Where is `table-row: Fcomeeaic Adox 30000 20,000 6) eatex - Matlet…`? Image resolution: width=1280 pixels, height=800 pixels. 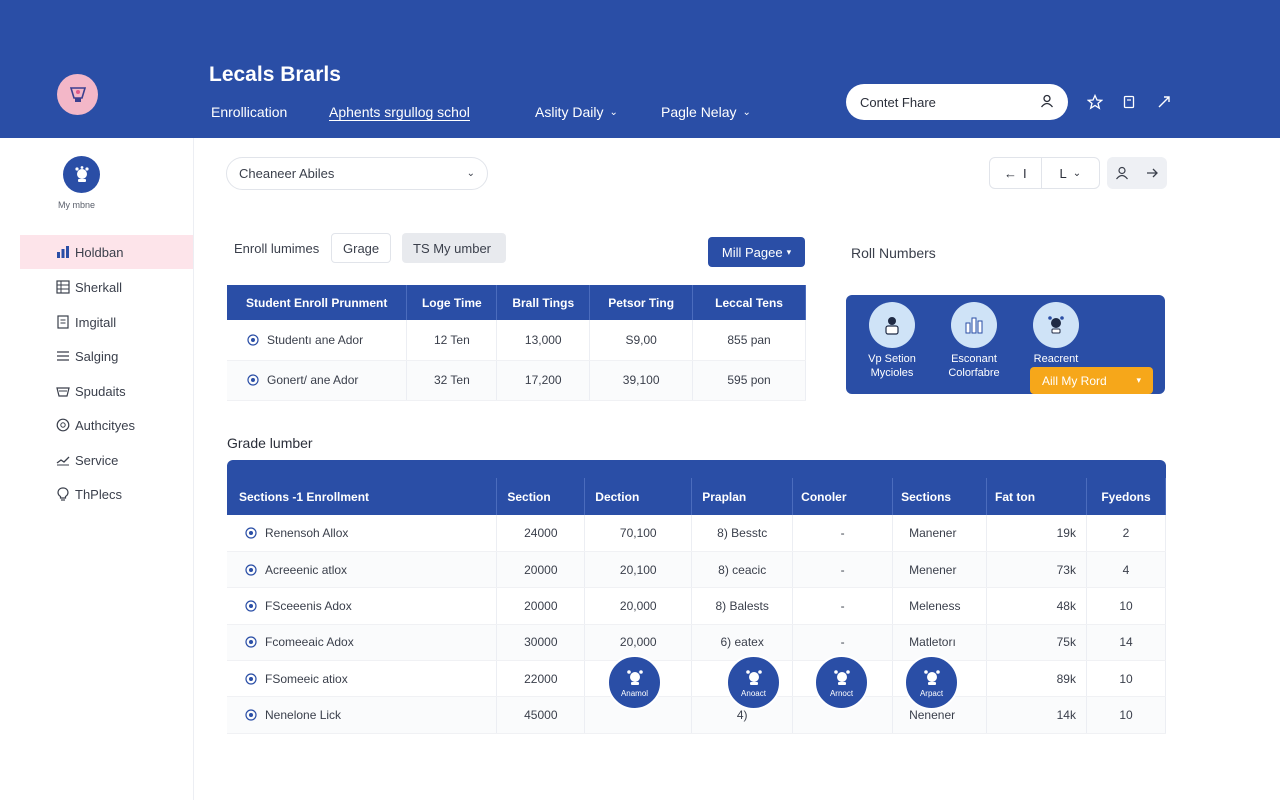
table-row: Fcomeeaic Adox 30000 20,000 6) eatex - Matlet… is located at coordinates (697, 643).